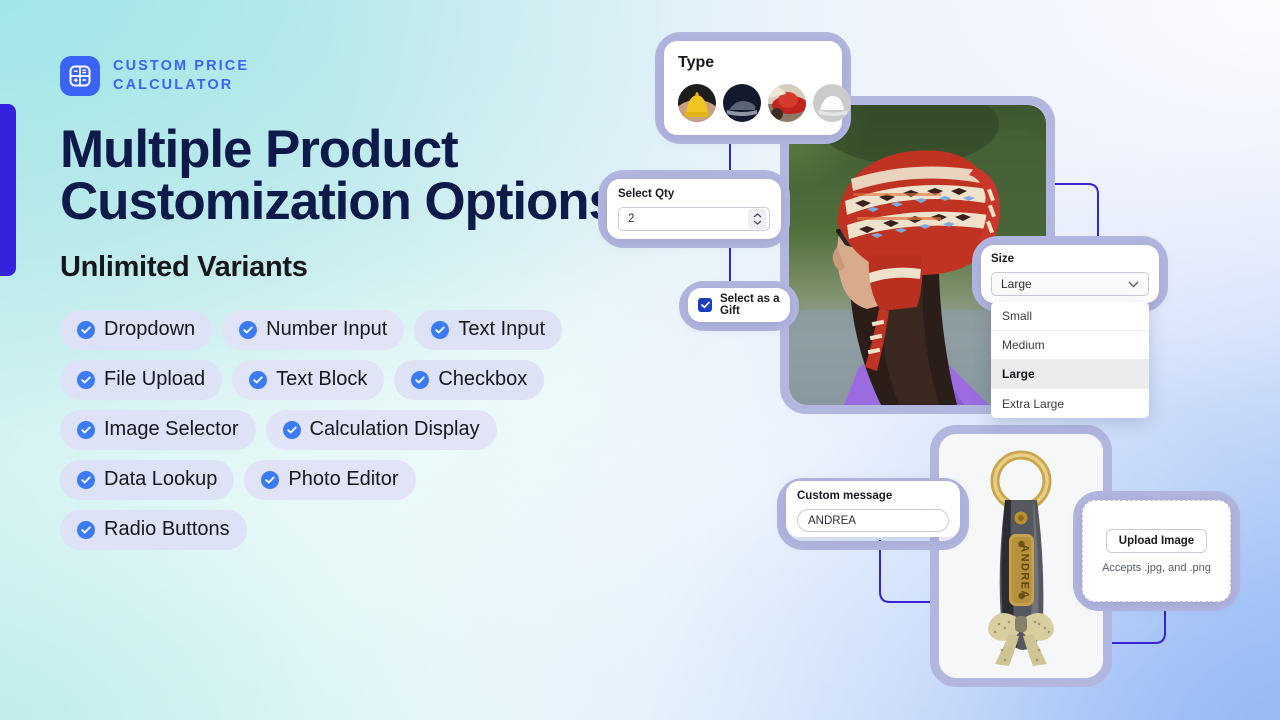  What do you see at coordinates (1003, 259) in the screenshot?
I see `size-label: Size` at bounding box center [1003, 259].